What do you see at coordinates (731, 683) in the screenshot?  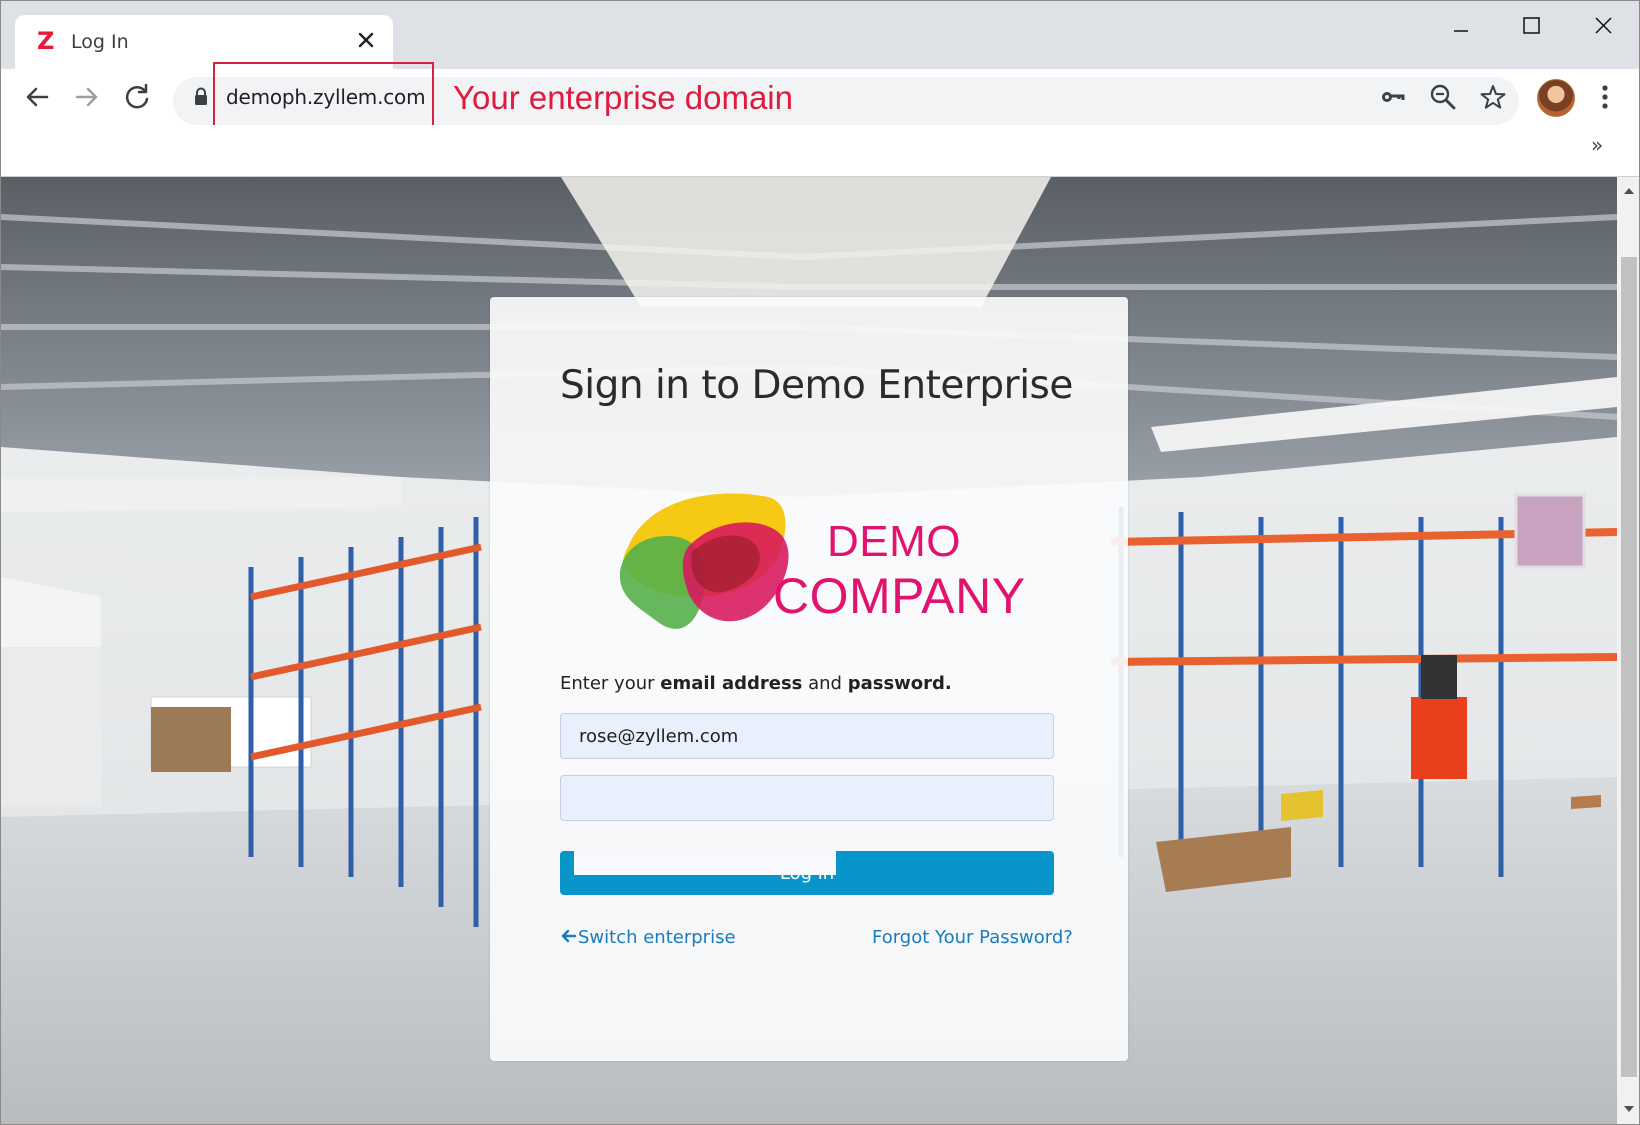 I see `instruction-email-emphasis: email address` at bounding box center [731, 683].